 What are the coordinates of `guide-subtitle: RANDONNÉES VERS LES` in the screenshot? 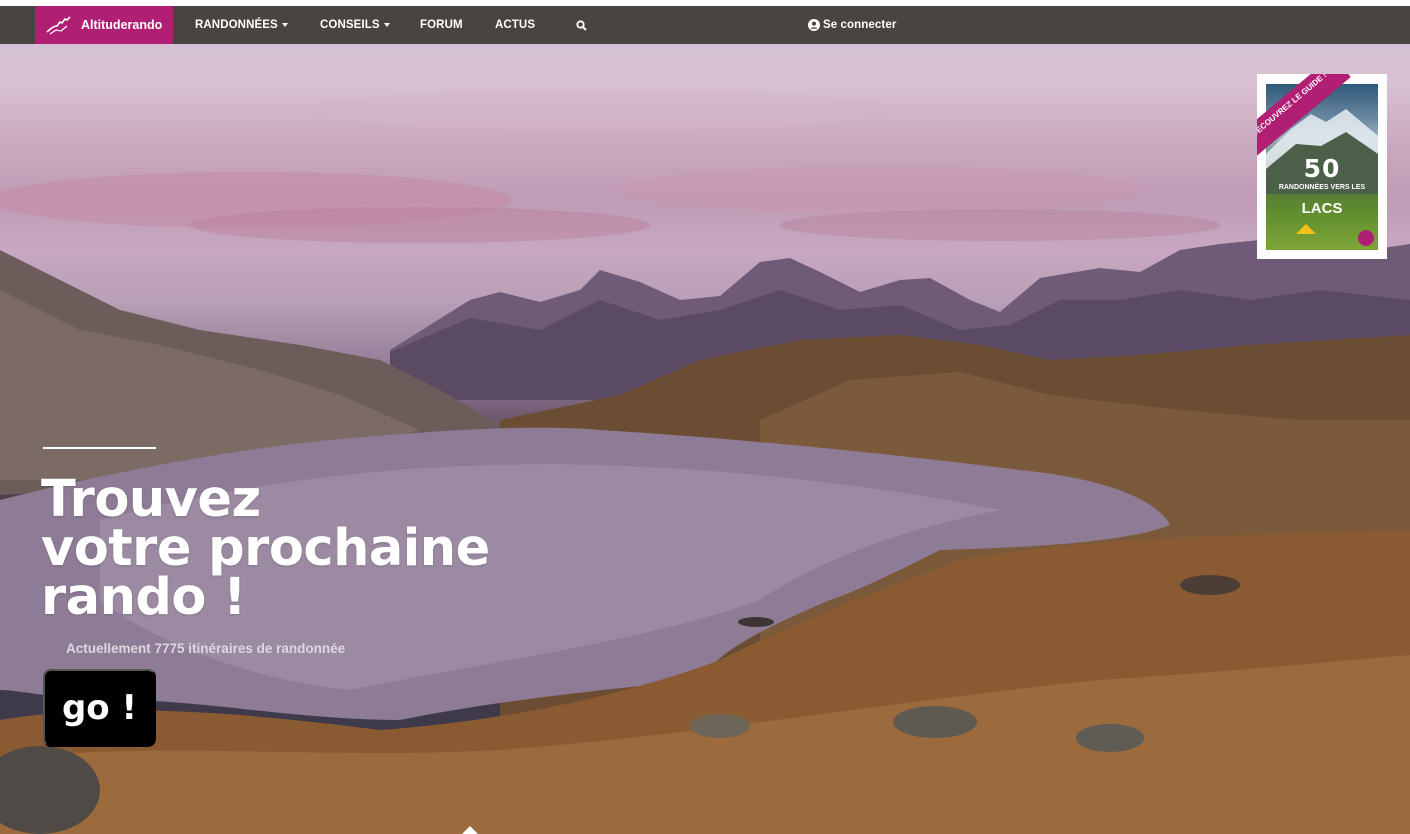 It's located at (1322, 187).